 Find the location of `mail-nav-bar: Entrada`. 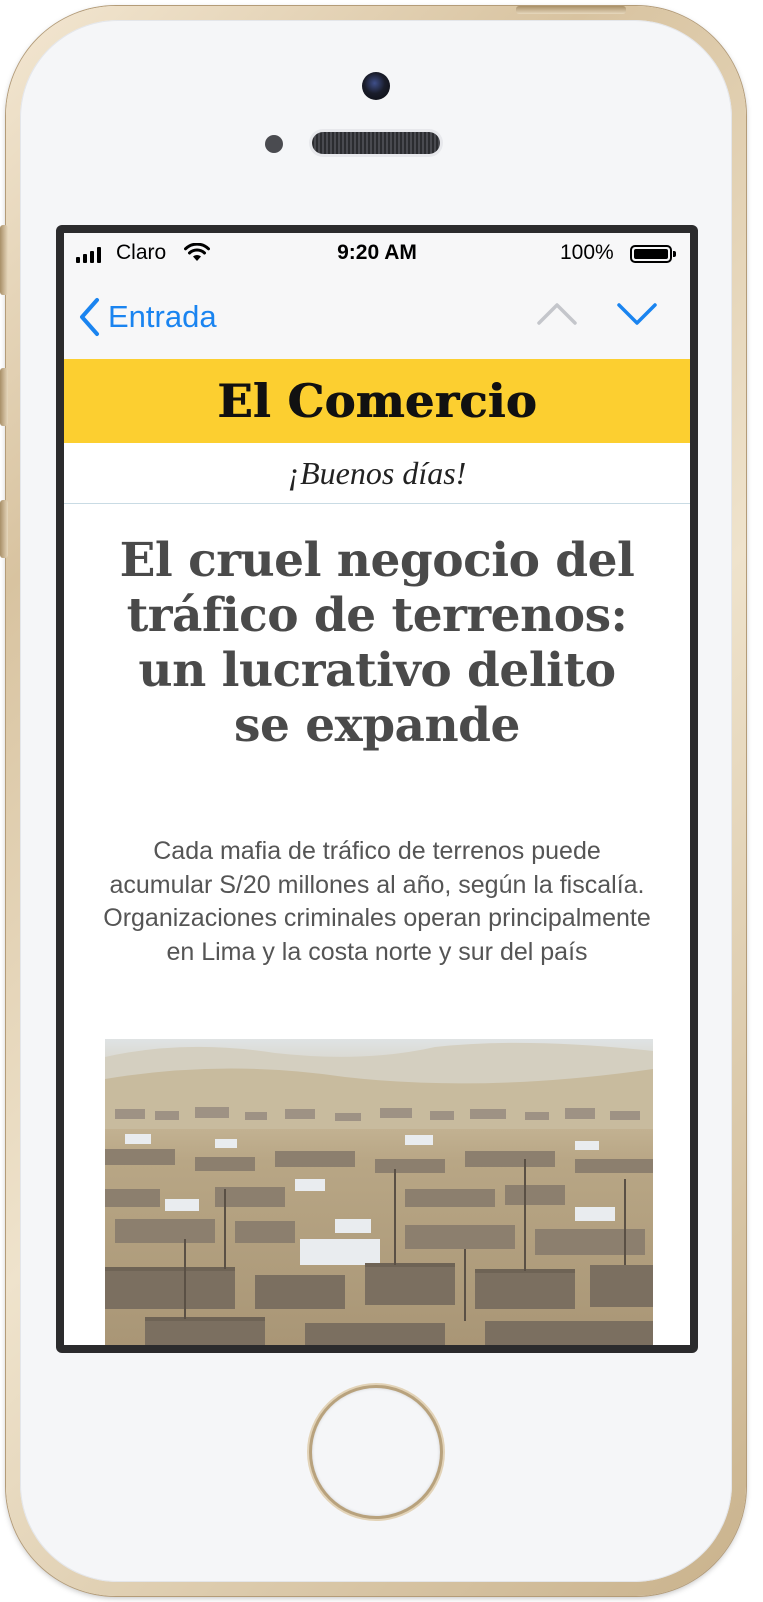

mail-nav-bar: Entrada is located at coordinates (377, 316).